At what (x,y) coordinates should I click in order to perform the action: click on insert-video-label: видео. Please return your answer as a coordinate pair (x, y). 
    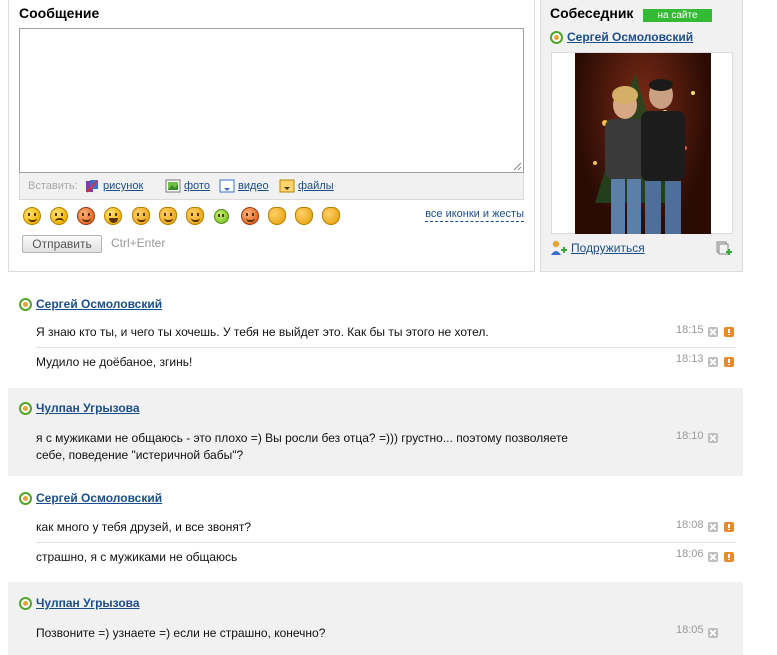
    Looking at the image, I should click on (253, 186).